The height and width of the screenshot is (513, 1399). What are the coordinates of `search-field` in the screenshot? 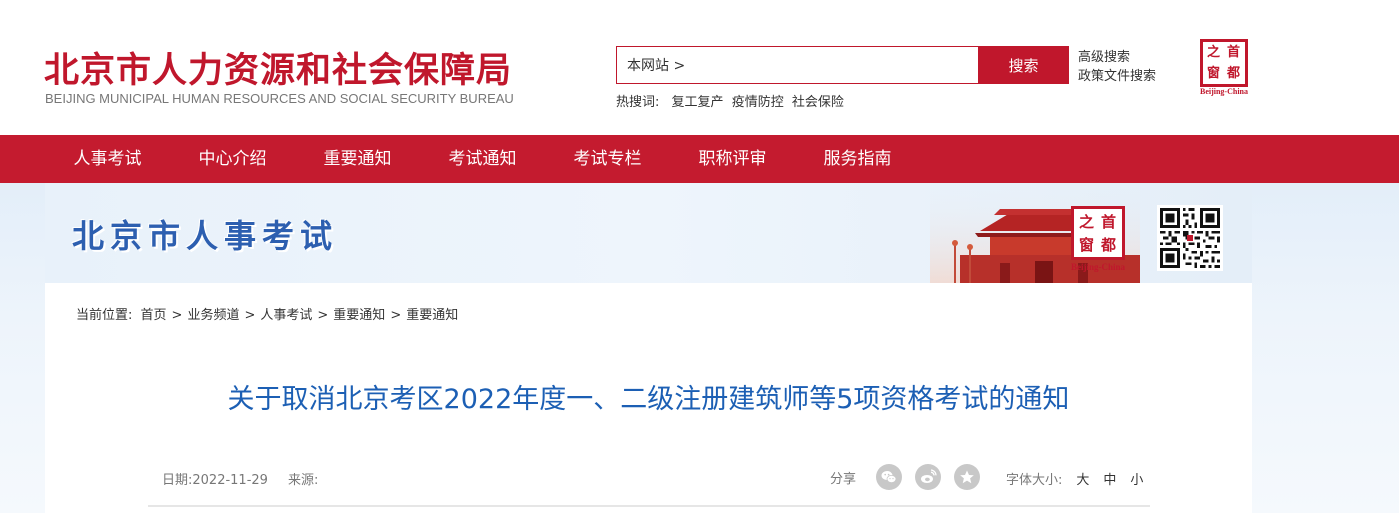 It's located at (797, 65).